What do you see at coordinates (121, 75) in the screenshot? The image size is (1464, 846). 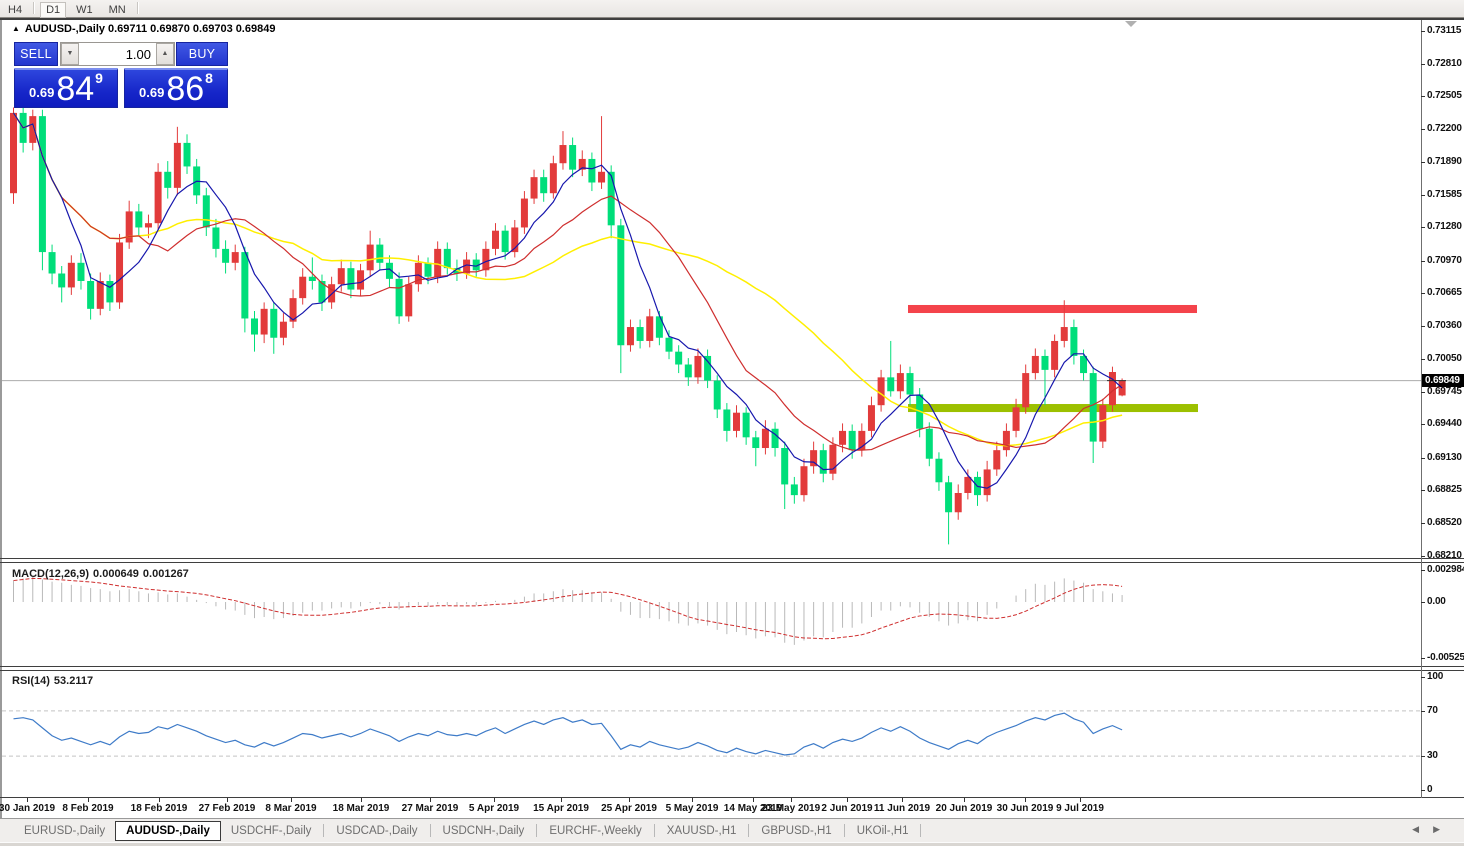 I see `one-click-trading-panel: SELL ▼ ▲ BUY 0.69 84 9 0.69 86 8` at bounding box center [121, 75].